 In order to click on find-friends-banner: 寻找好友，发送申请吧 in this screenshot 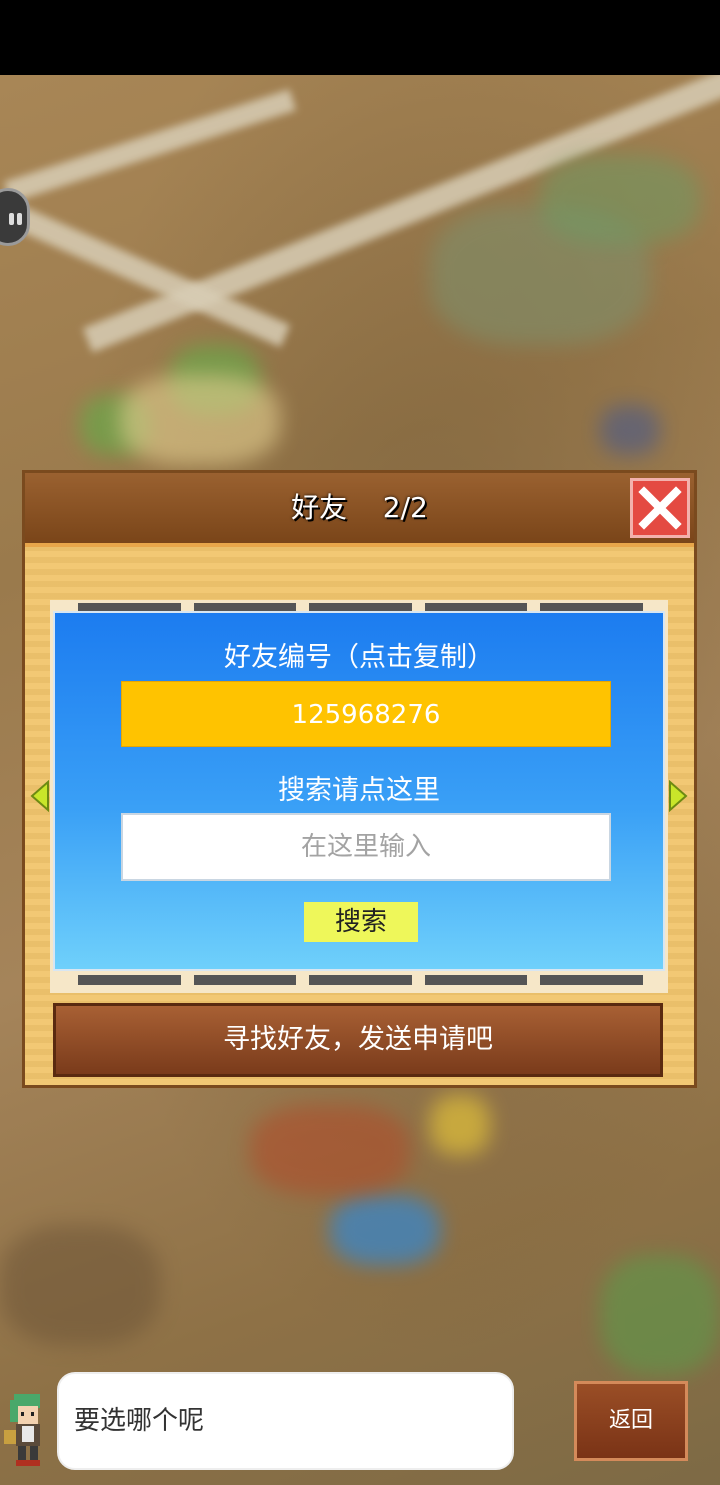, I will do `click(358, 1040)`.